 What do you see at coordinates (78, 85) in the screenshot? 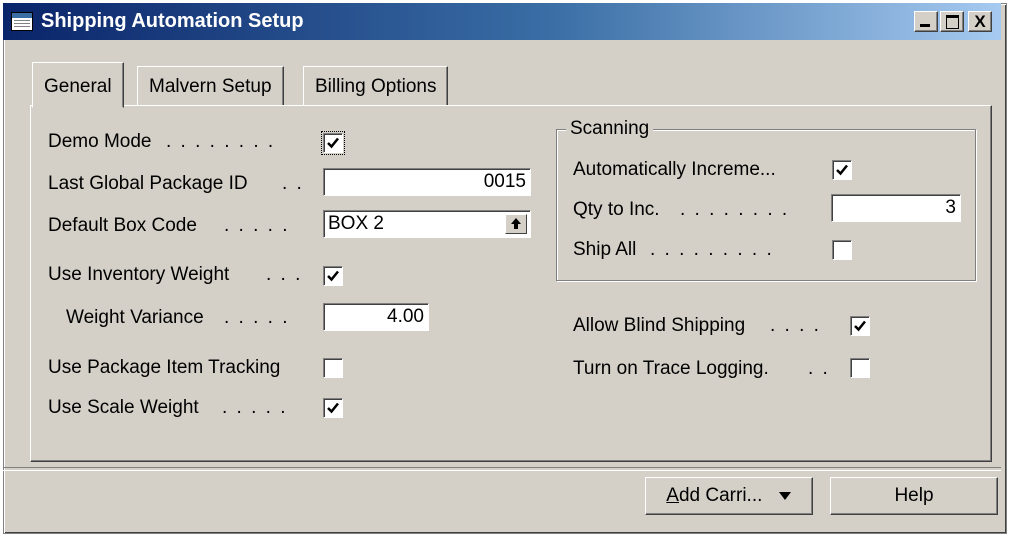
I see `tab-general: General` at bounding box center [78, 85].